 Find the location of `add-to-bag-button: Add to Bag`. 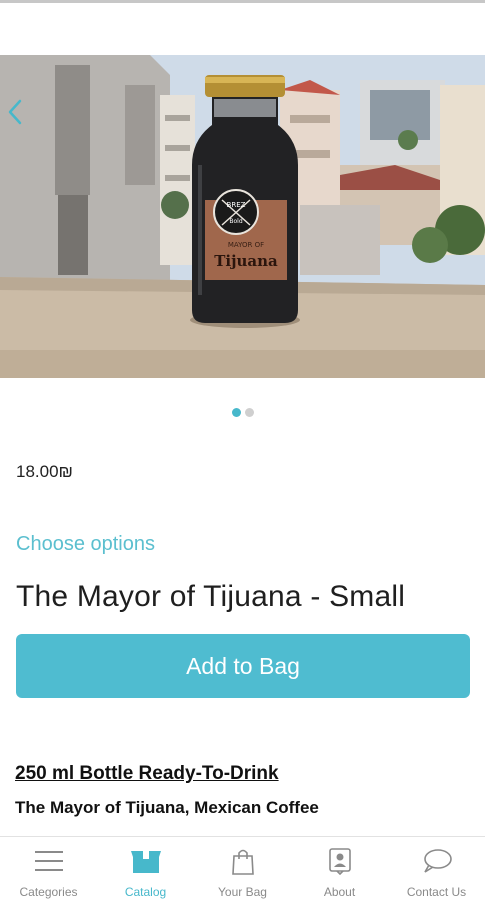

add-to-bag-button: Add to Bag is located at coordinates (243, 666).